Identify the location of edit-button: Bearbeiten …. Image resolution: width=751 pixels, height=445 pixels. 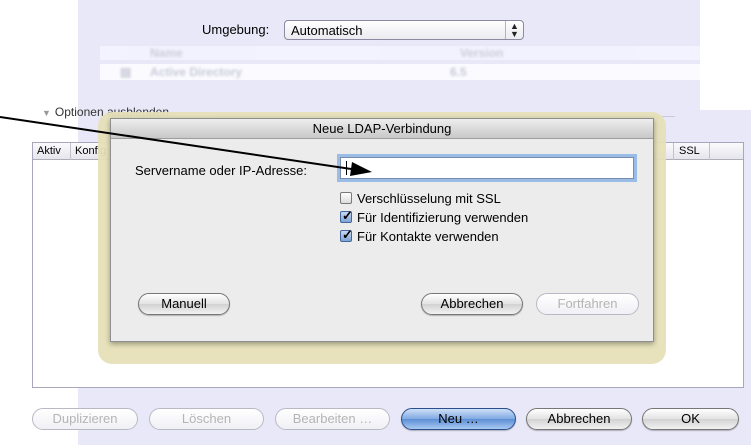
(332, 419).